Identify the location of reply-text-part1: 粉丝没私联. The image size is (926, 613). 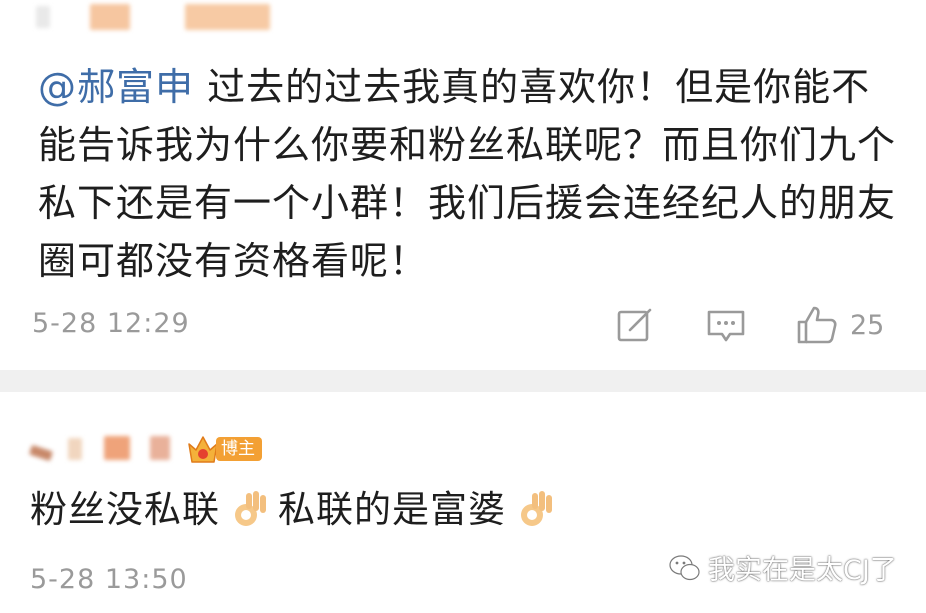
(125, 509).